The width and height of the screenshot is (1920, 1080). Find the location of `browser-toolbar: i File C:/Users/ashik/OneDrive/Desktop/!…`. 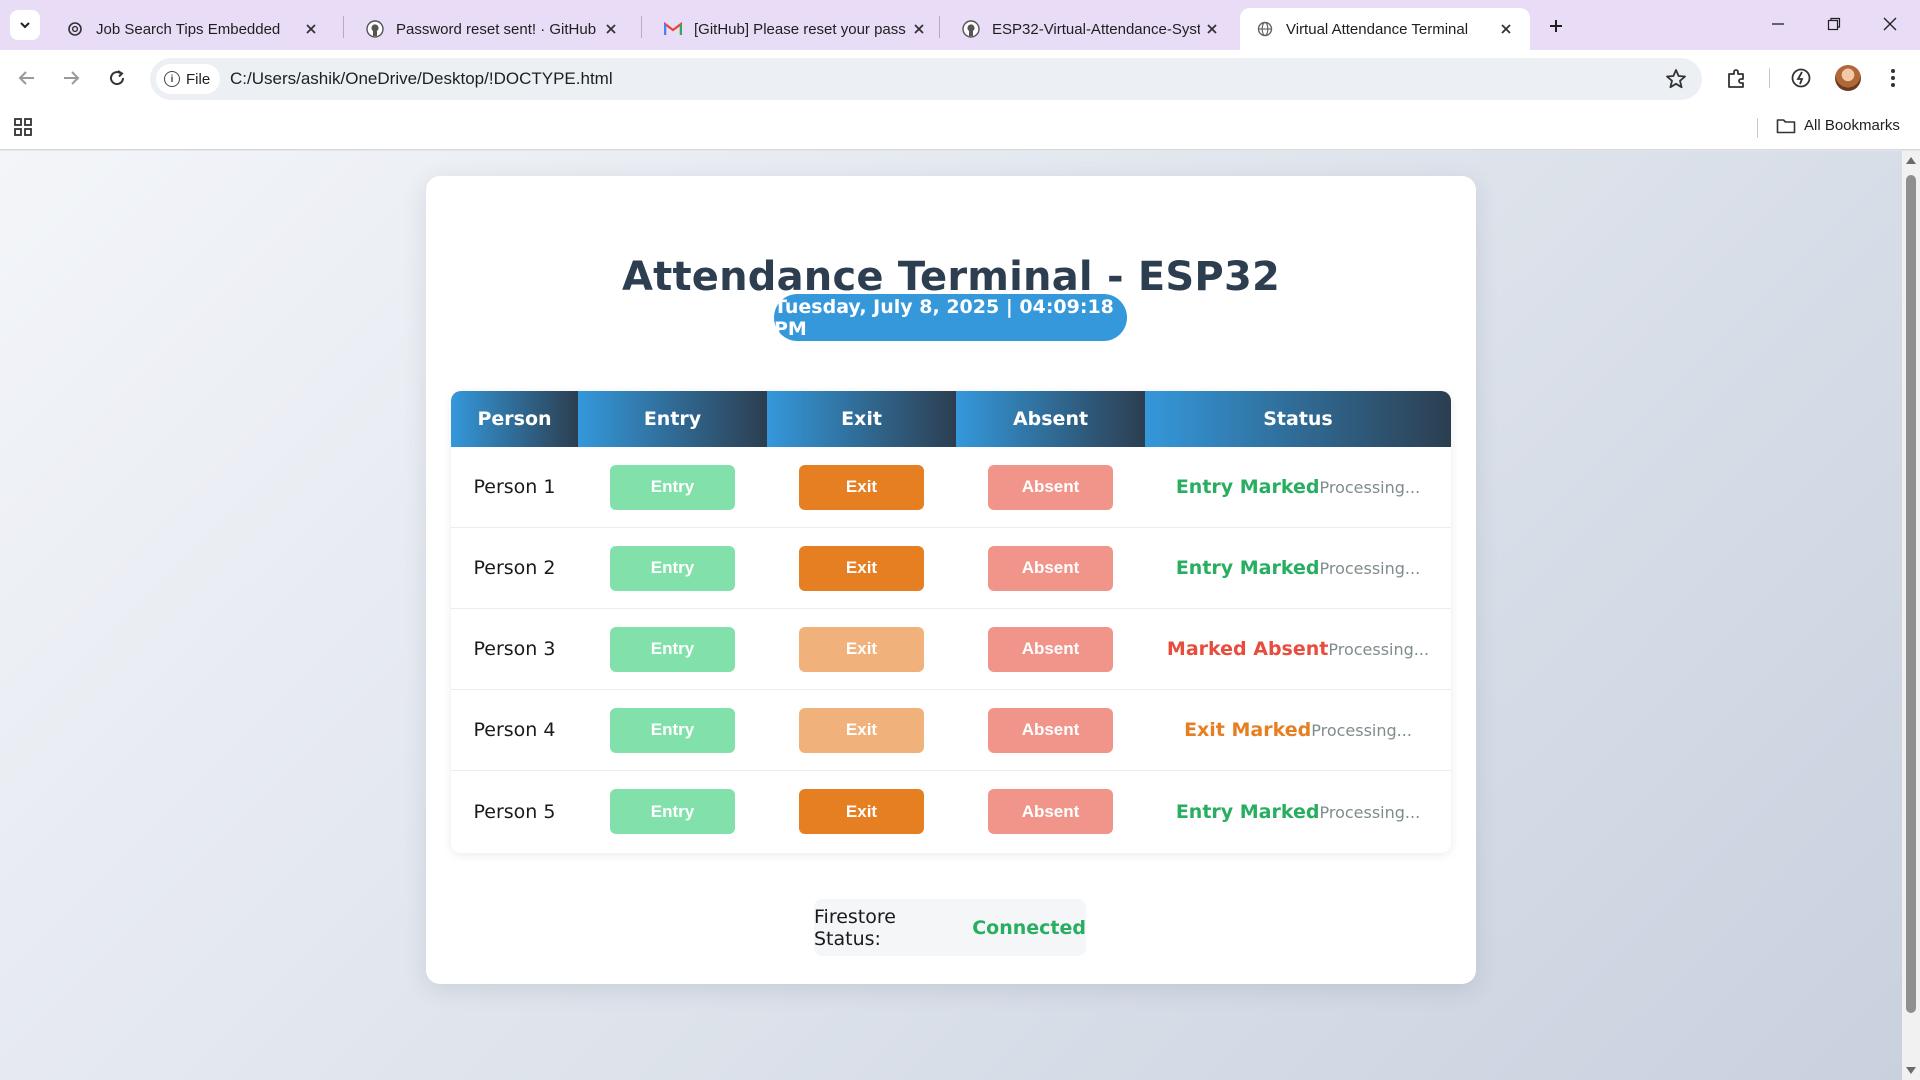

browser-toolbar: i File C:/Users/ashik/OneDrive/Desktop/!… is located at coordinates (960, 78).